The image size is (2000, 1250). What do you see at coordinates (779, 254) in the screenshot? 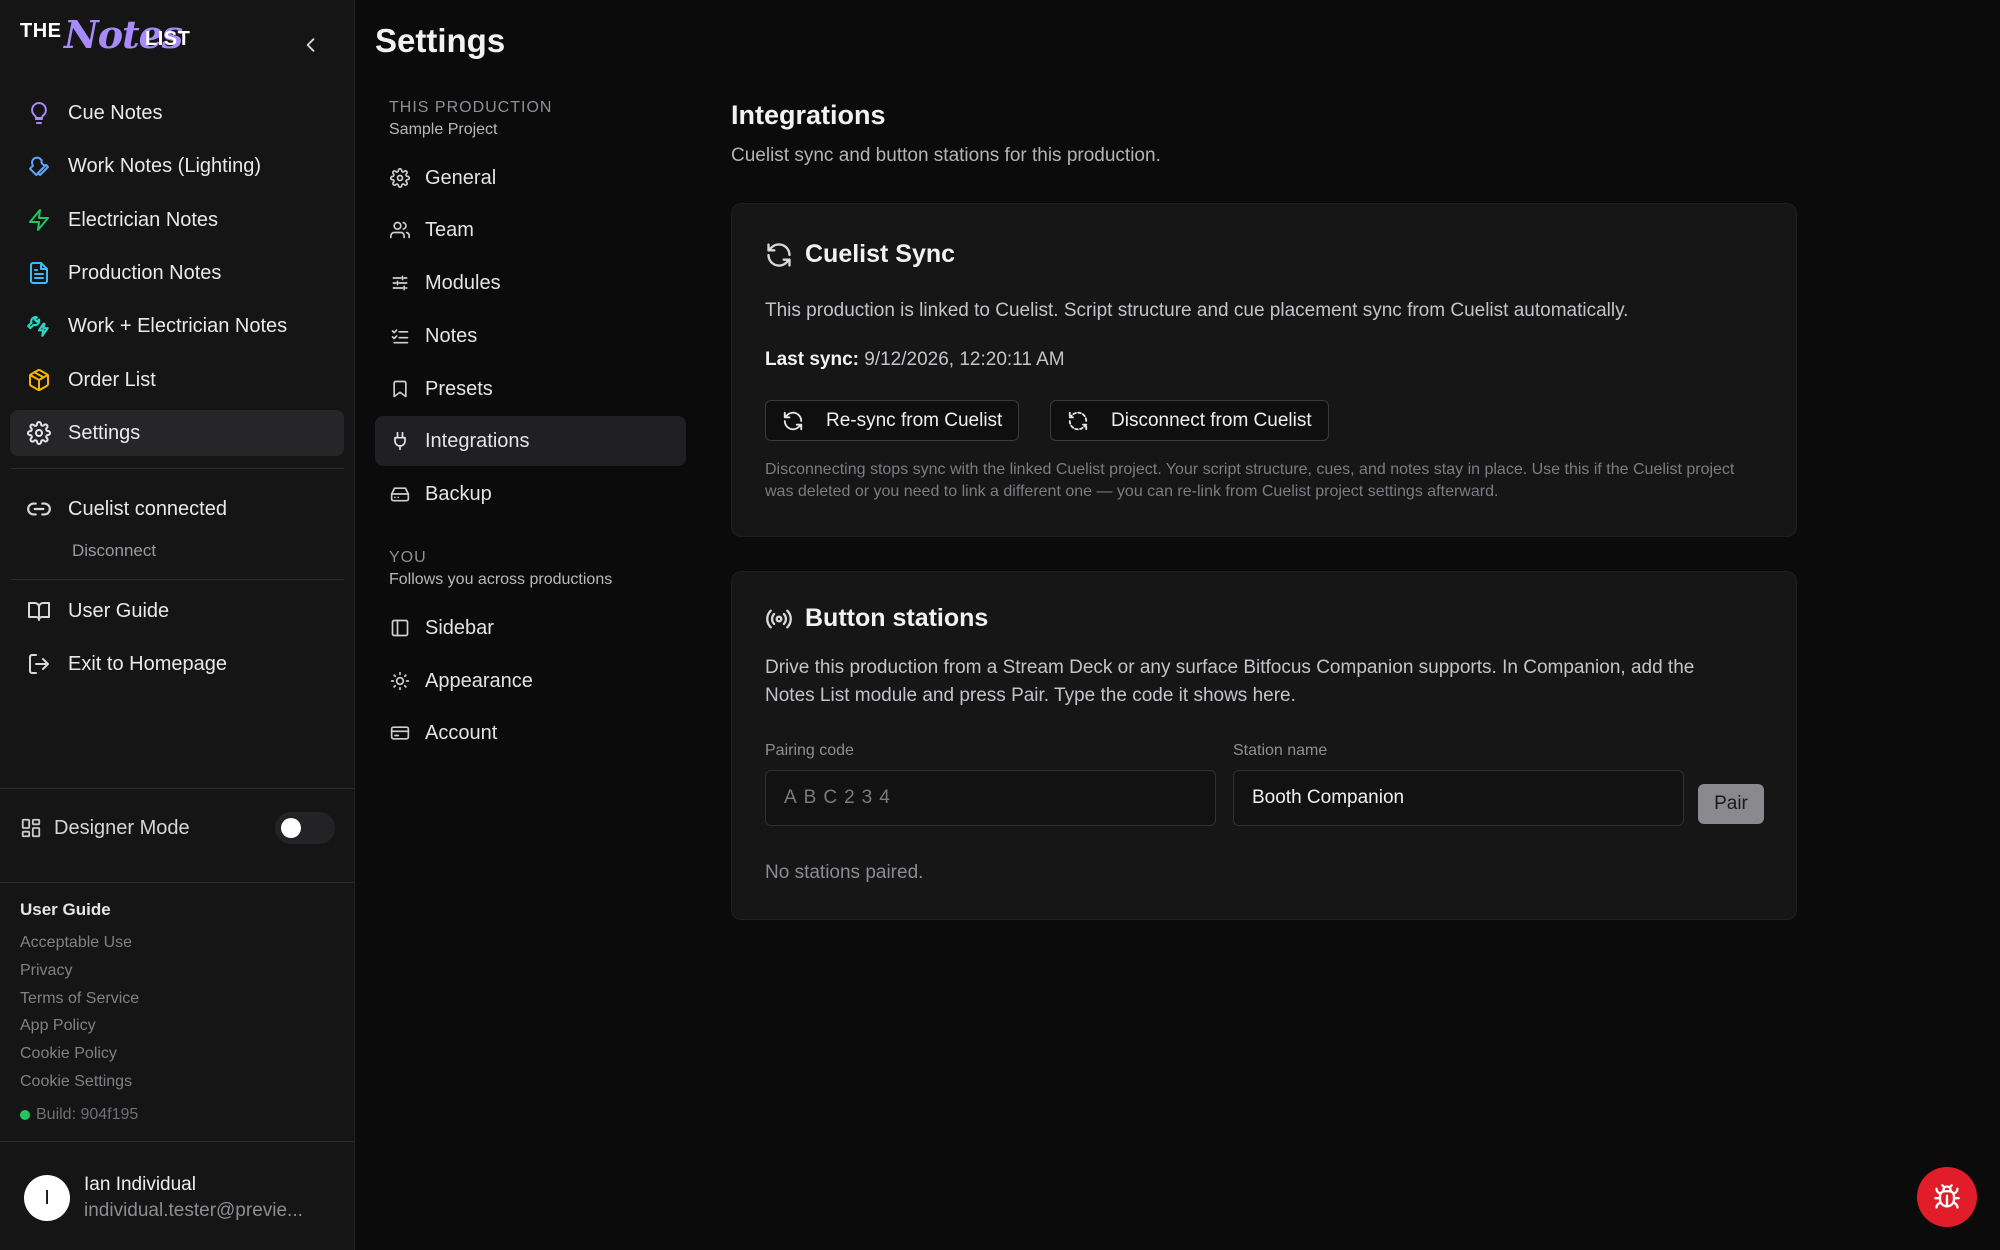
I see `refresh-icon` at bounding box center [779, 254].